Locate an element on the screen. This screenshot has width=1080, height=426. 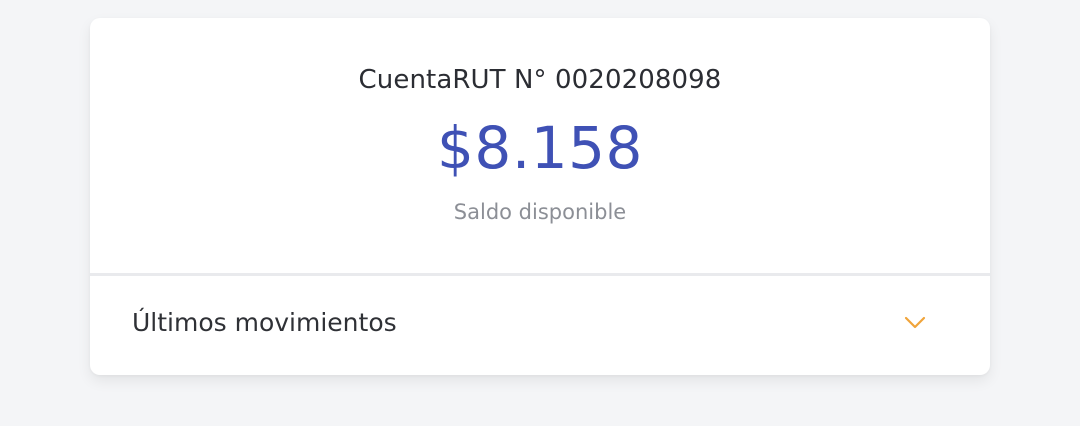
recent-movements-label: Últimos movimientos is located at coordinates (264, 322).